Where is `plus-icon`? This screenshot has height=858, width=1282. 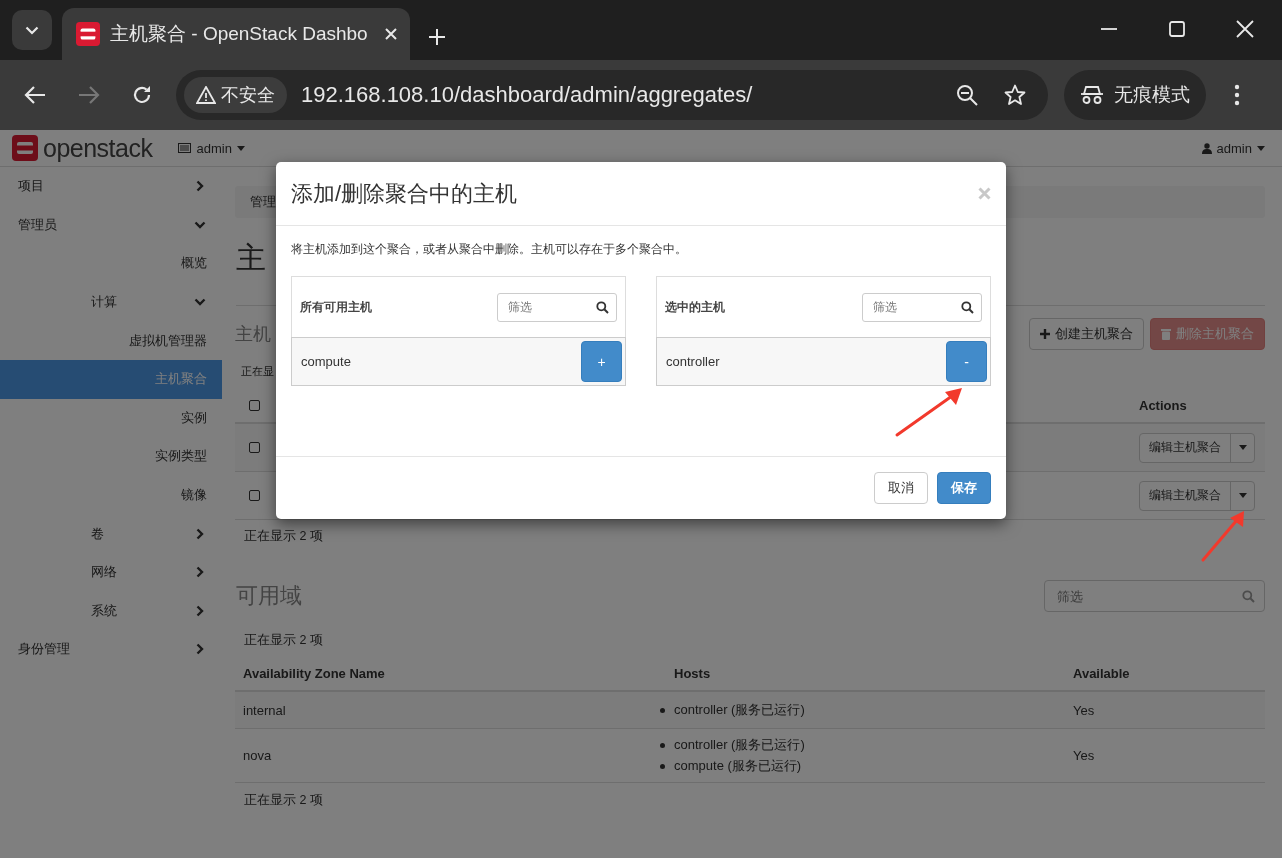
plus-icon is located at coordinates (1045, 334).